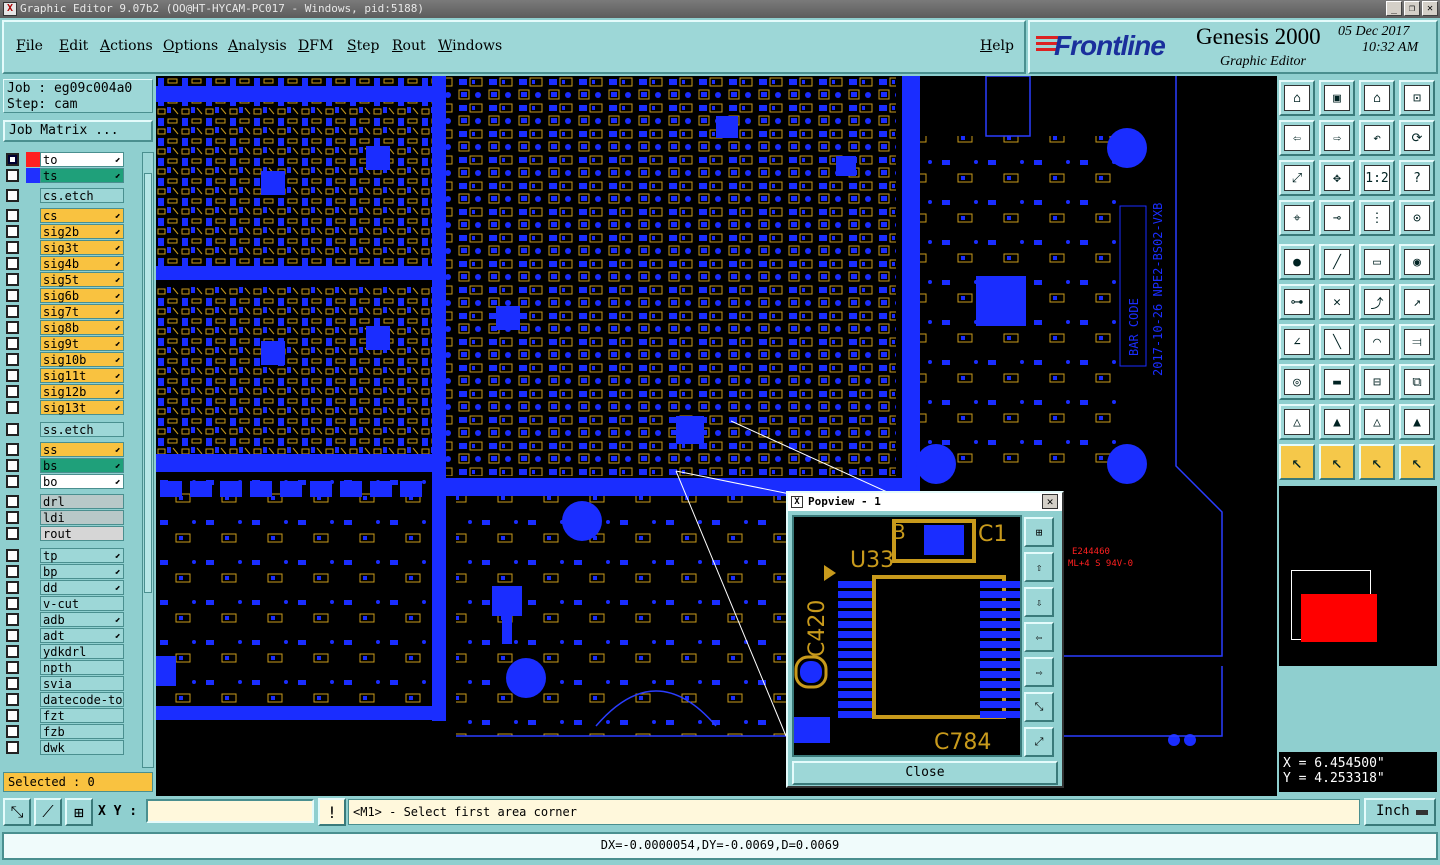 Image resolution: width=1440 pixels, height=865 pixels. What do you see at coordinates (82, 311) in the screenshot?
I see `layer-name: sig7t ⬋` at bounding box center [82, 311].